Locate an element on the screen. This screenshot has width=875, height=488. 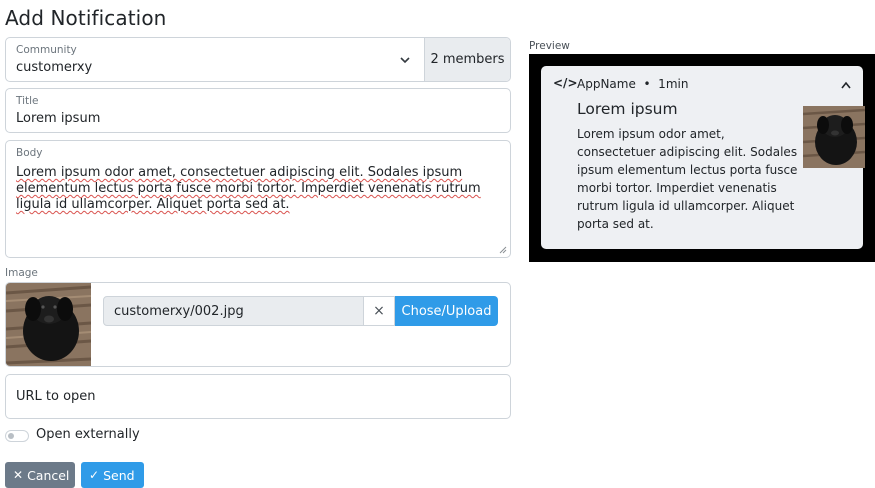
page-title: Add Notification is located at coordinates (86, 18).